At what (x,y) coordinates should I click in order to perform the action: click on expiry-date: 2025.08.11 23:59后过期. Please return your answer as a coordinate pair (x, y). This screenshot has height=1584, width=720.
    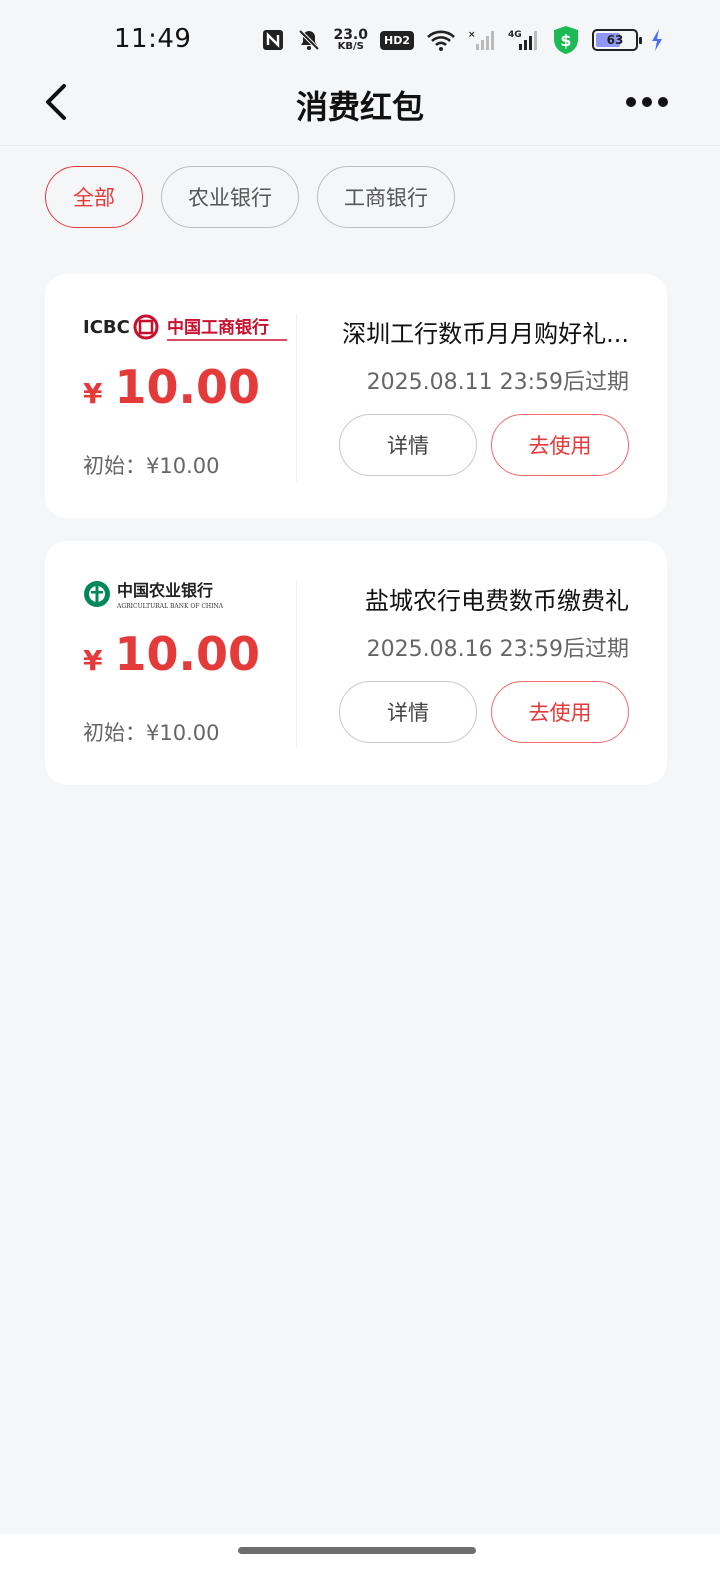
    Looking at the image, I should click on (497, 382).